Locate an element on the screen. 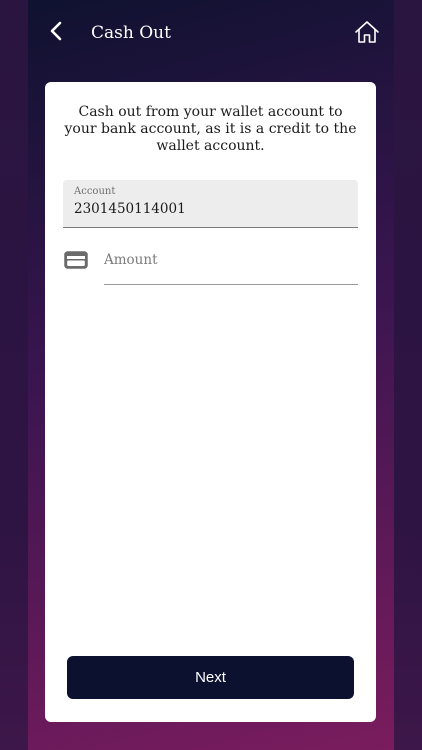 The height and width of the screenshot is (750, 422). amount-input is located at coordinates (229, 260).